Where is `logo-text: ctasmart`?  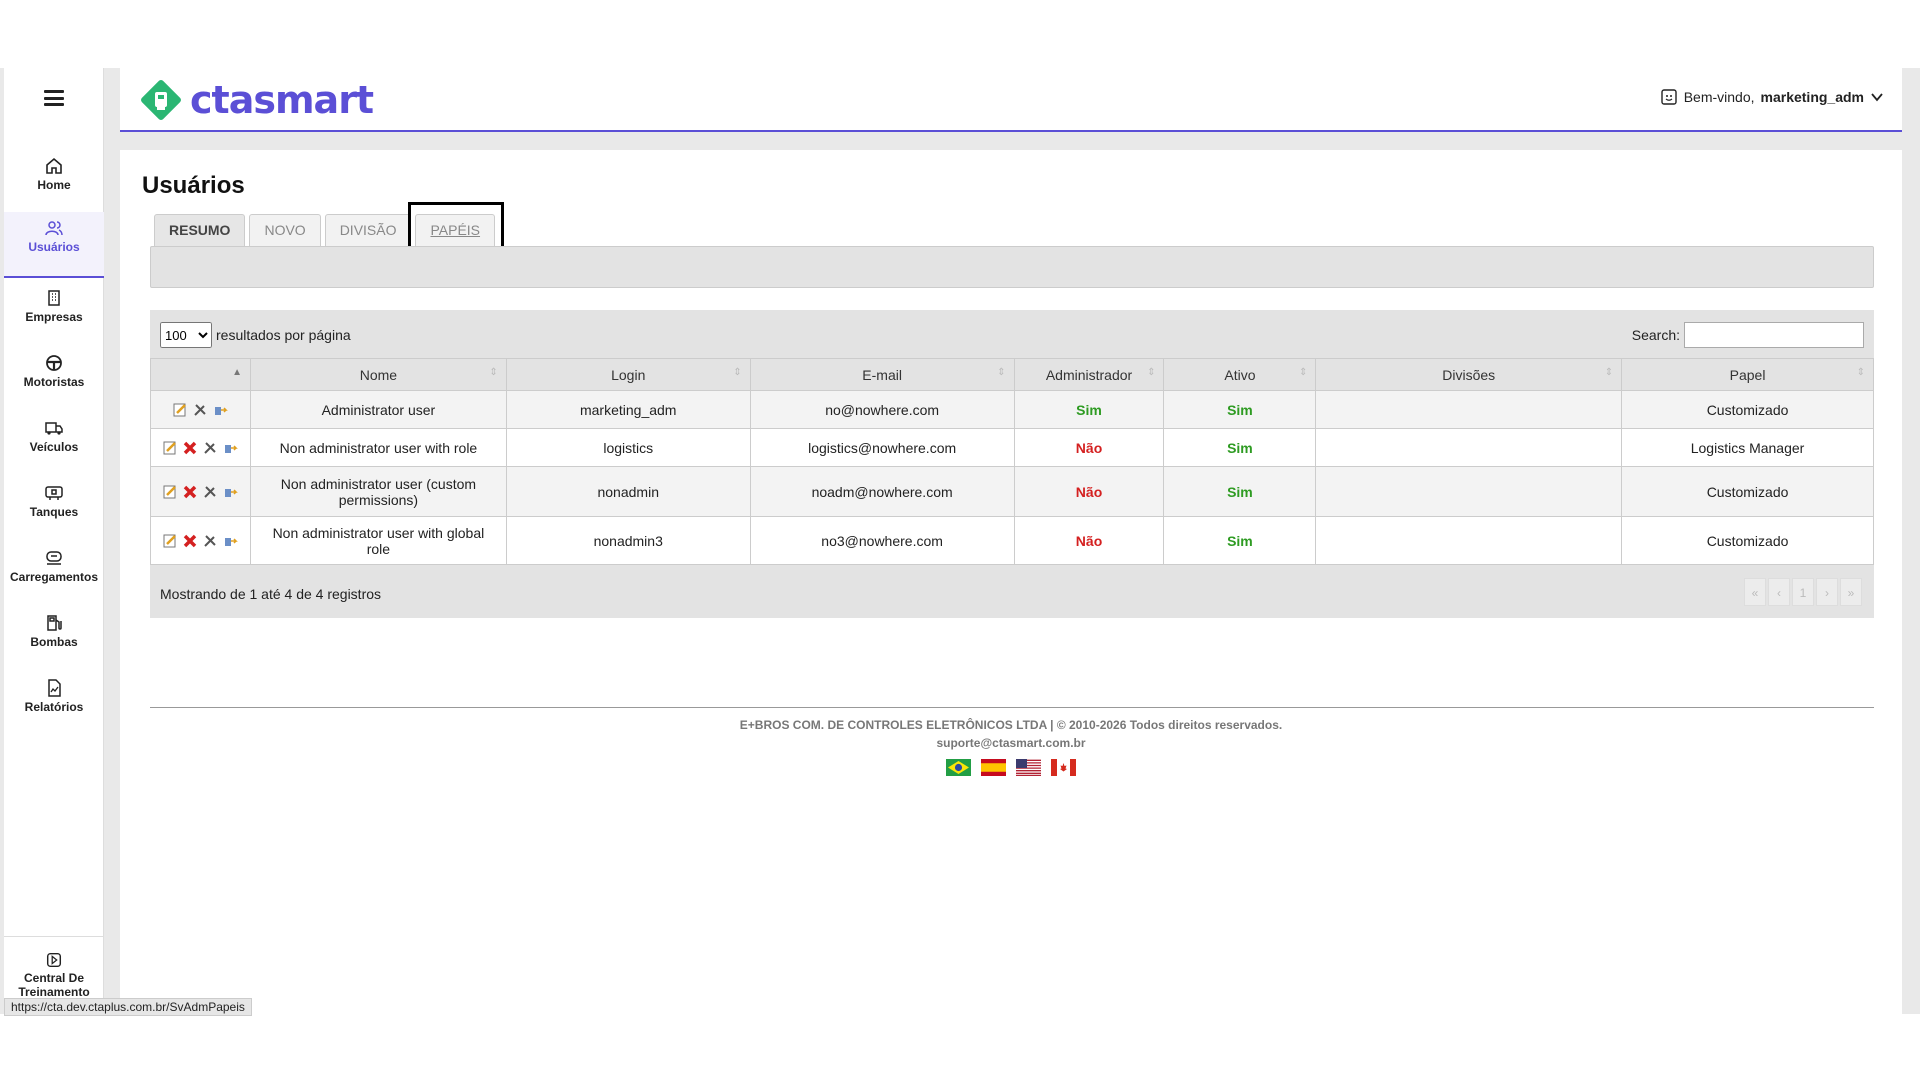 logo-text: ctasmart is located at coordinates (282, 100).